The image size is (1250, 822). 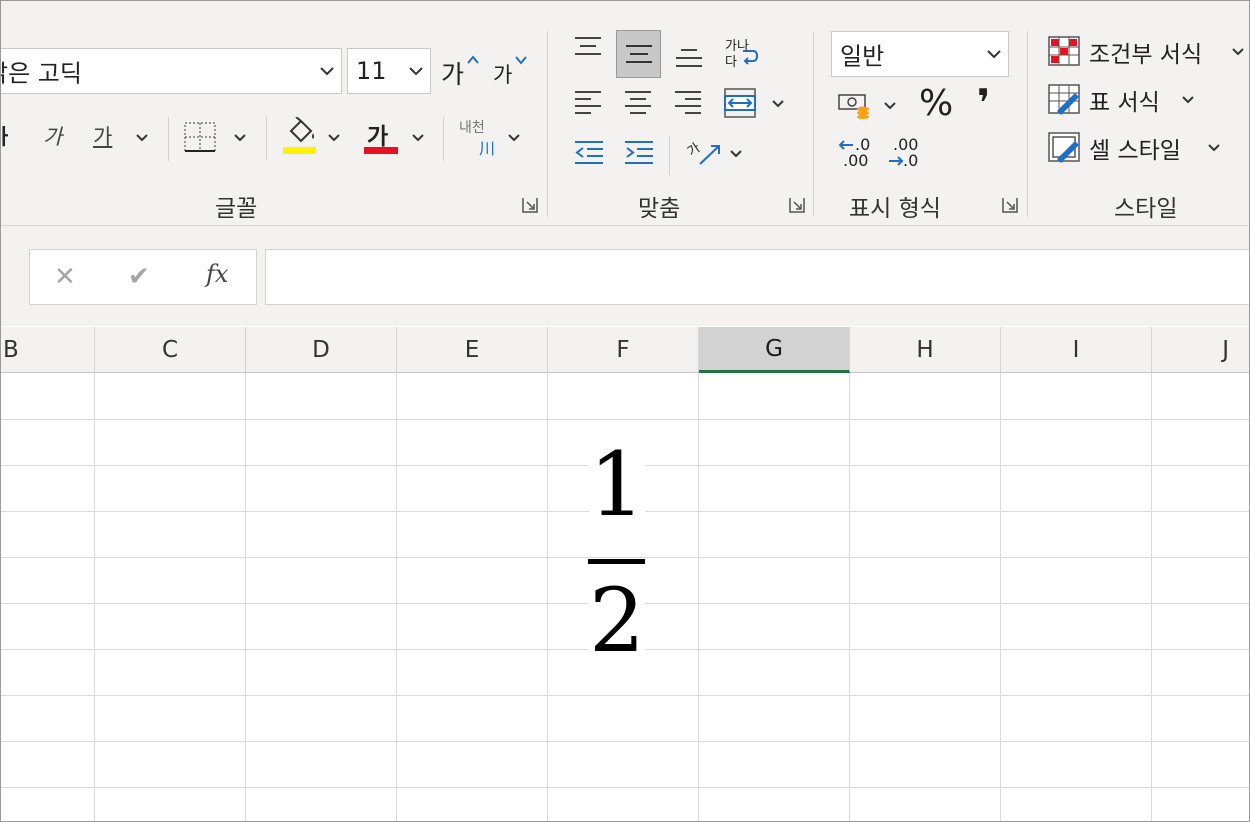 What do you see at coordinates (236, 209) in the screenshot?
I see `font-group-label: 글꼴` at bounding box center [236, 209].